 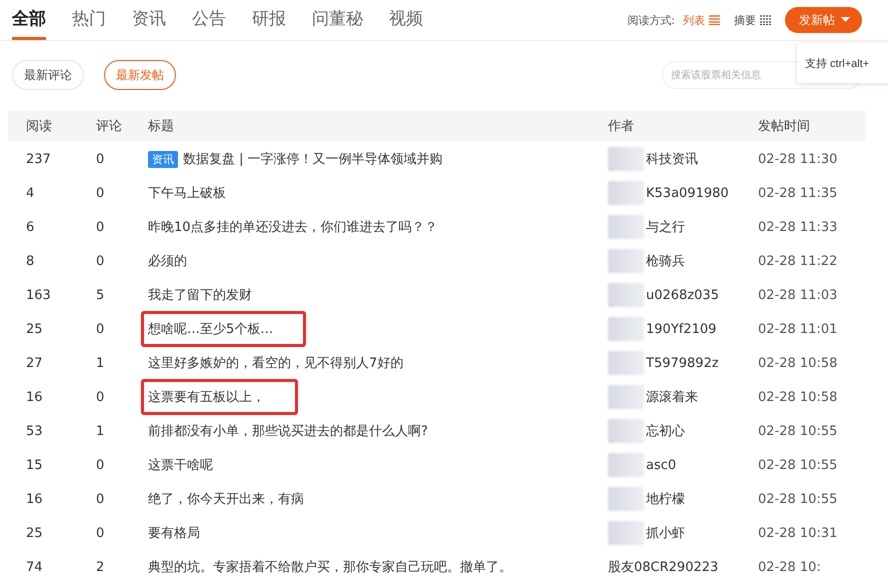 I want to click on post-title-link: 下午马上破板, so click(x=187, y=193).